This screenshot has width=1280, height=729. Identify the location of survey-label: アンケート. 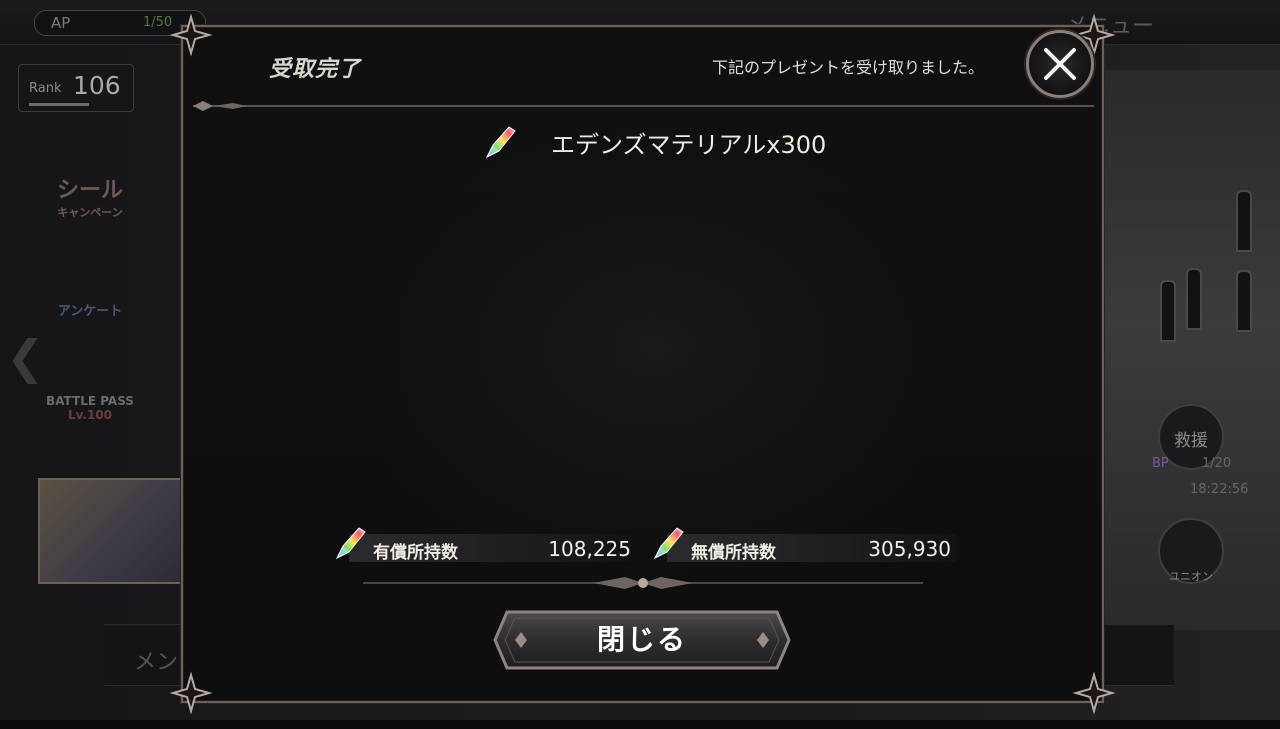
(90, 311).